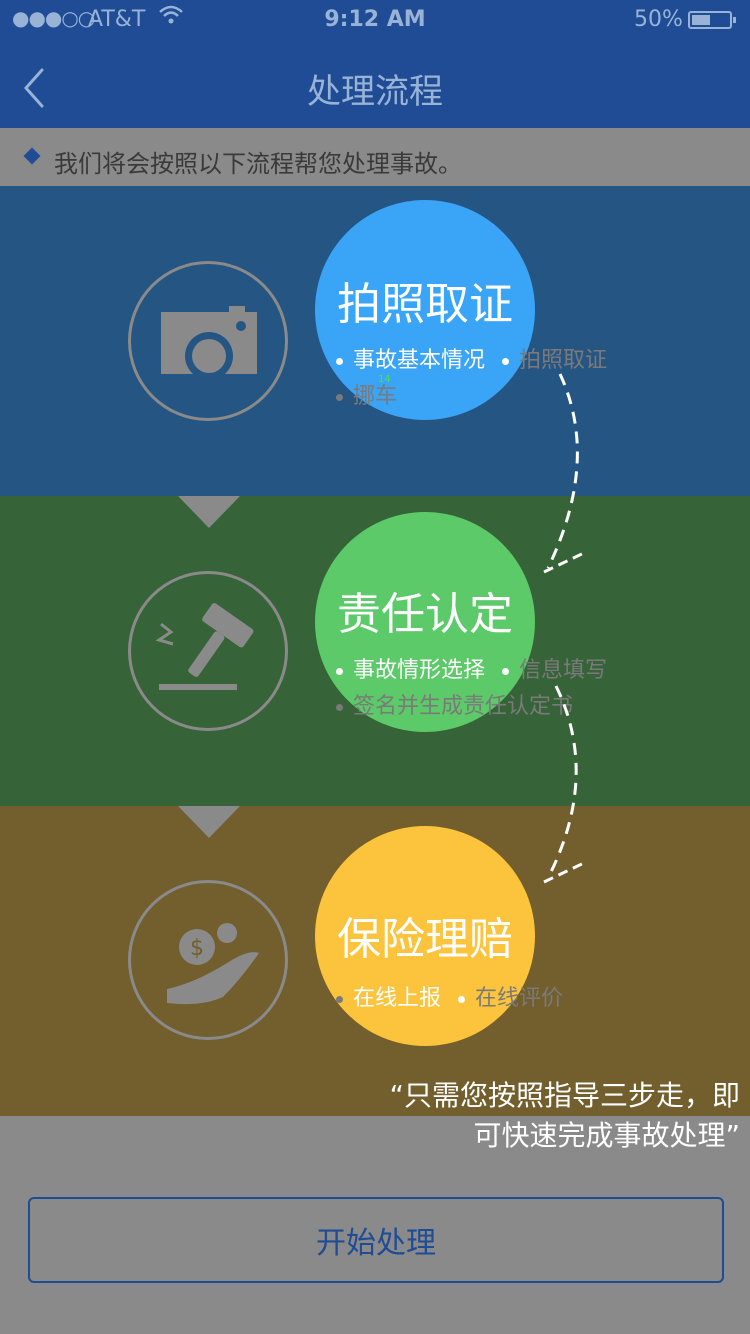 The height and width of the screenshot is (1334, 750). I want to click on start-processing-button: 开始处理, so click(376, 1240).